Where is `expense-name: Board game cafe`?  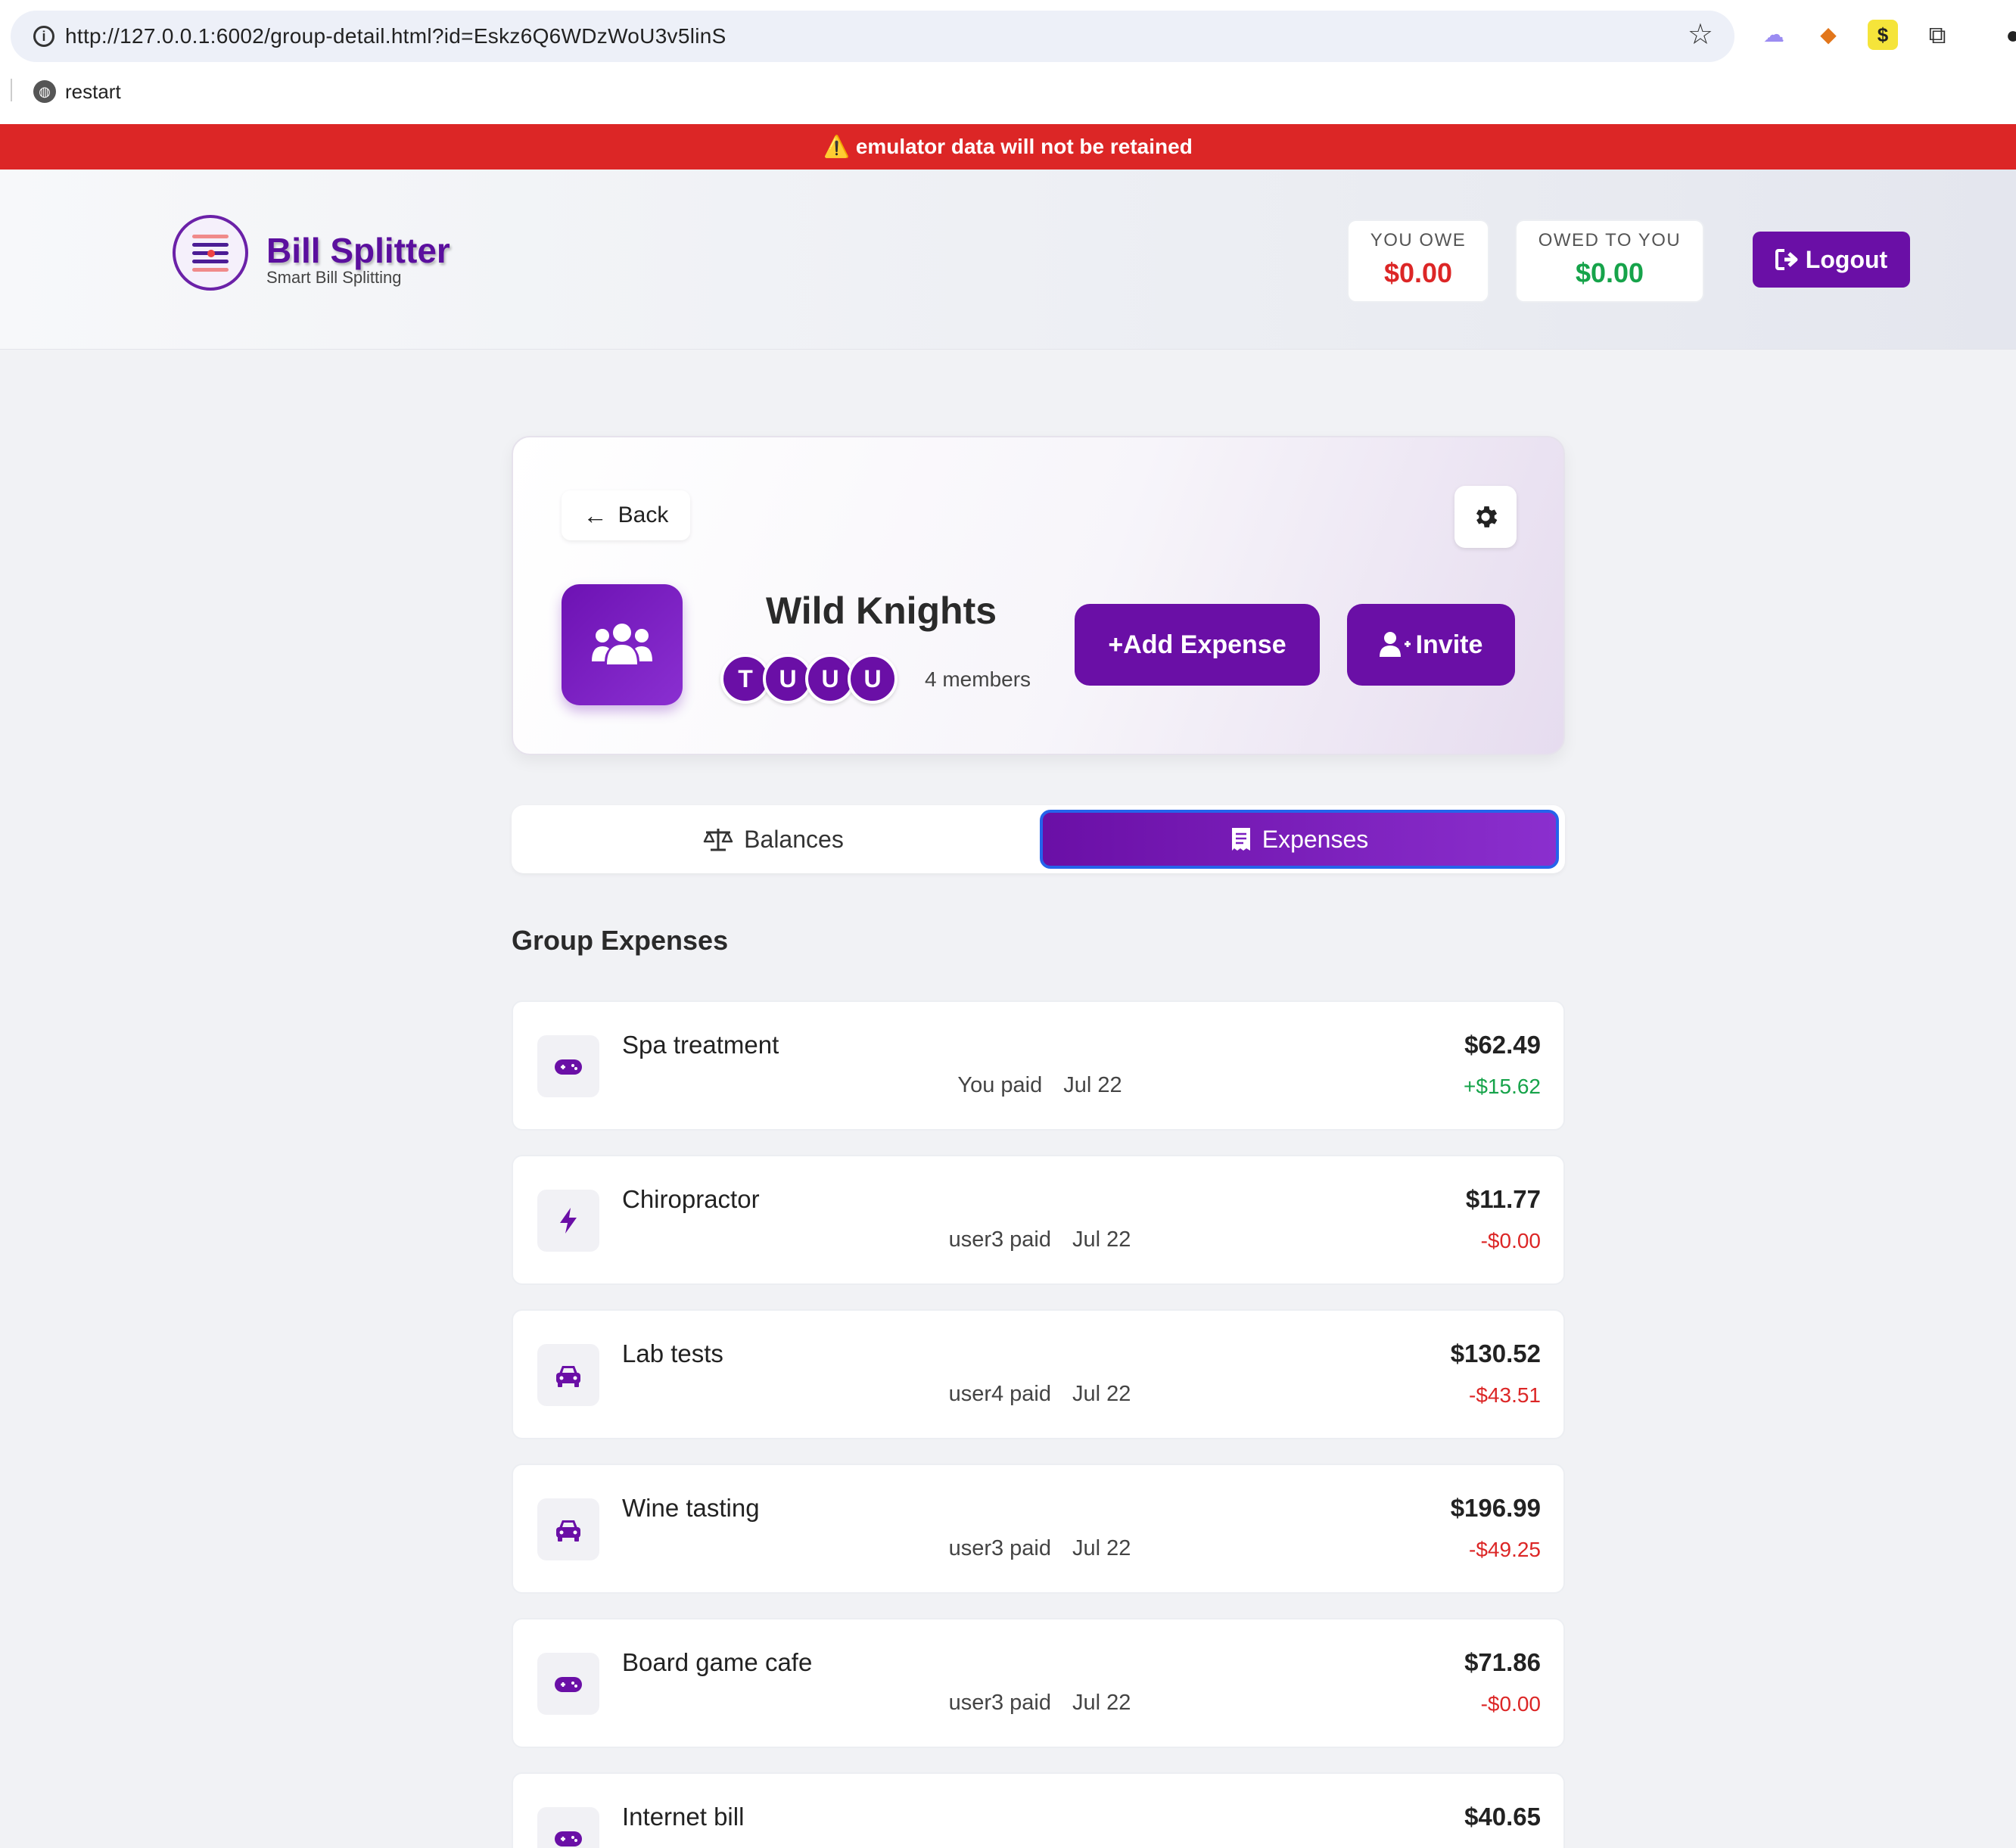
expense-name: Board game cafe is located at coordinates (717, 1662).